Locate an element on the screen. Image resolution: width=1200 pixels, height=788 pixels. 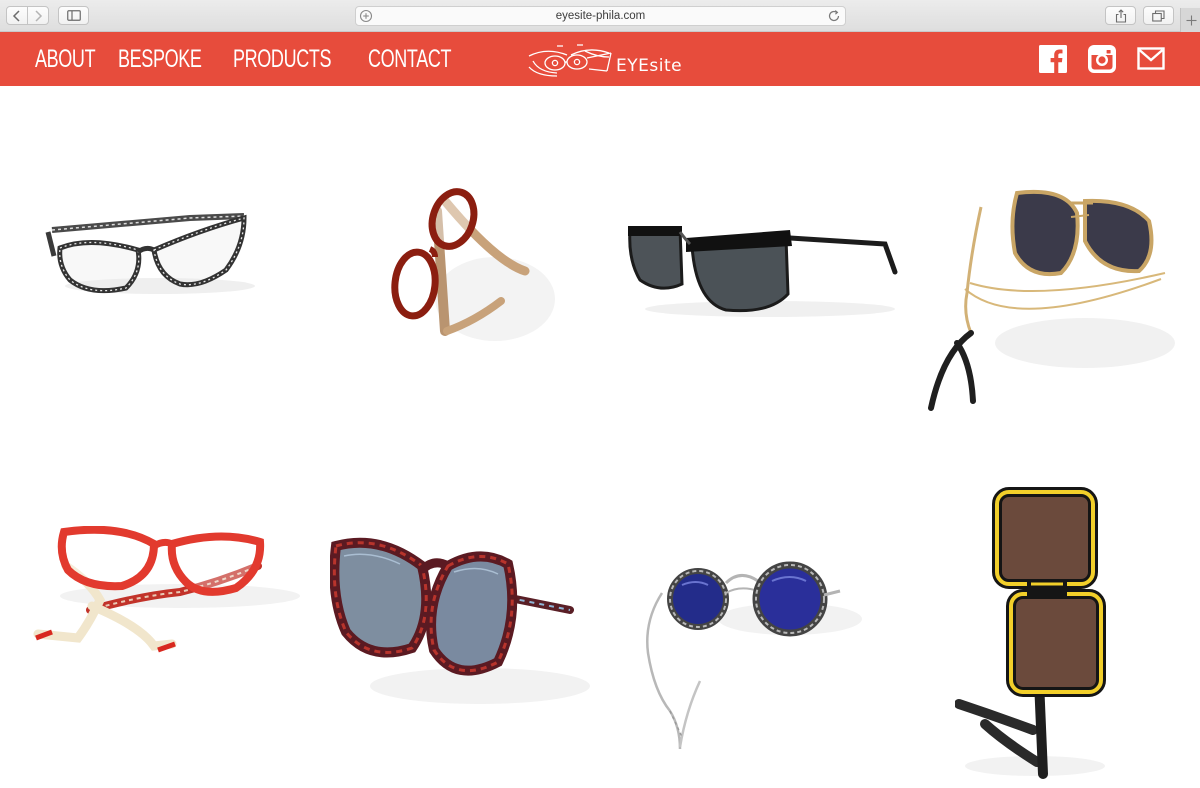
logo-text: EYEsite is located at coordinates (649, 66).